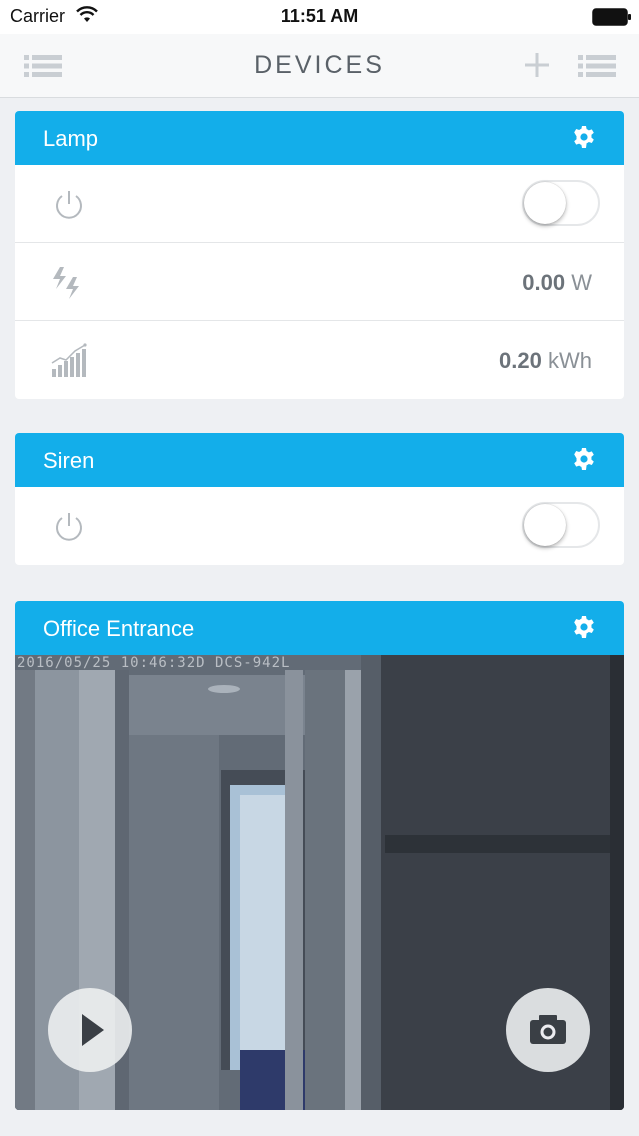  What do you see at coordinates (69, 360) in the screenshot?
I see `bar-chart-trend-icon` at bounding box center [69, 360].